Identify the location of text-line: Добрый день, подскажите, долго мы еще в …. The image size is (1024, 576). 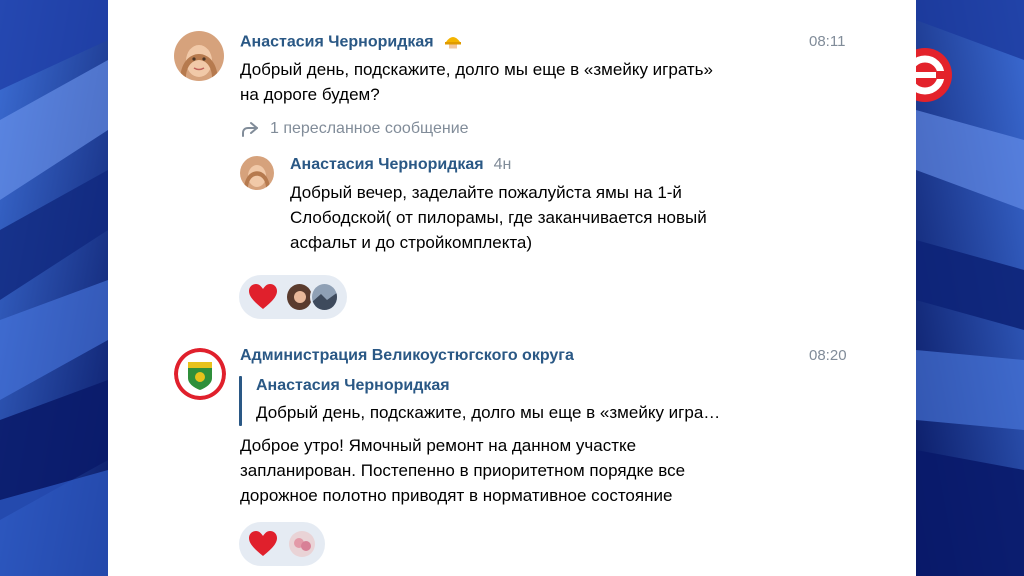
(476, 69).